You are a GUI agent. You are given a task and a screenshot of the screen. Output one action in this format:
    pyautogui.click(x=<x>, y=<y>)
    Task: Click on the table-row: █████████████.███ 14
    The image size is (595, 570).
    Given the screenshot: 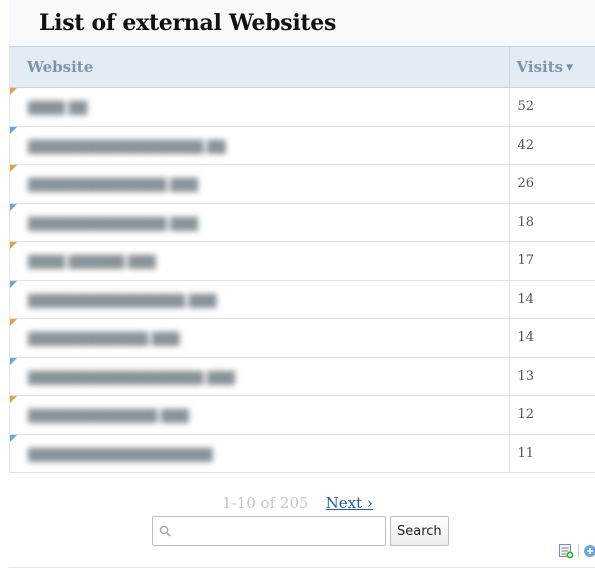 What is the action you would take?
    pyautogui.click(x=302, y=338)
    